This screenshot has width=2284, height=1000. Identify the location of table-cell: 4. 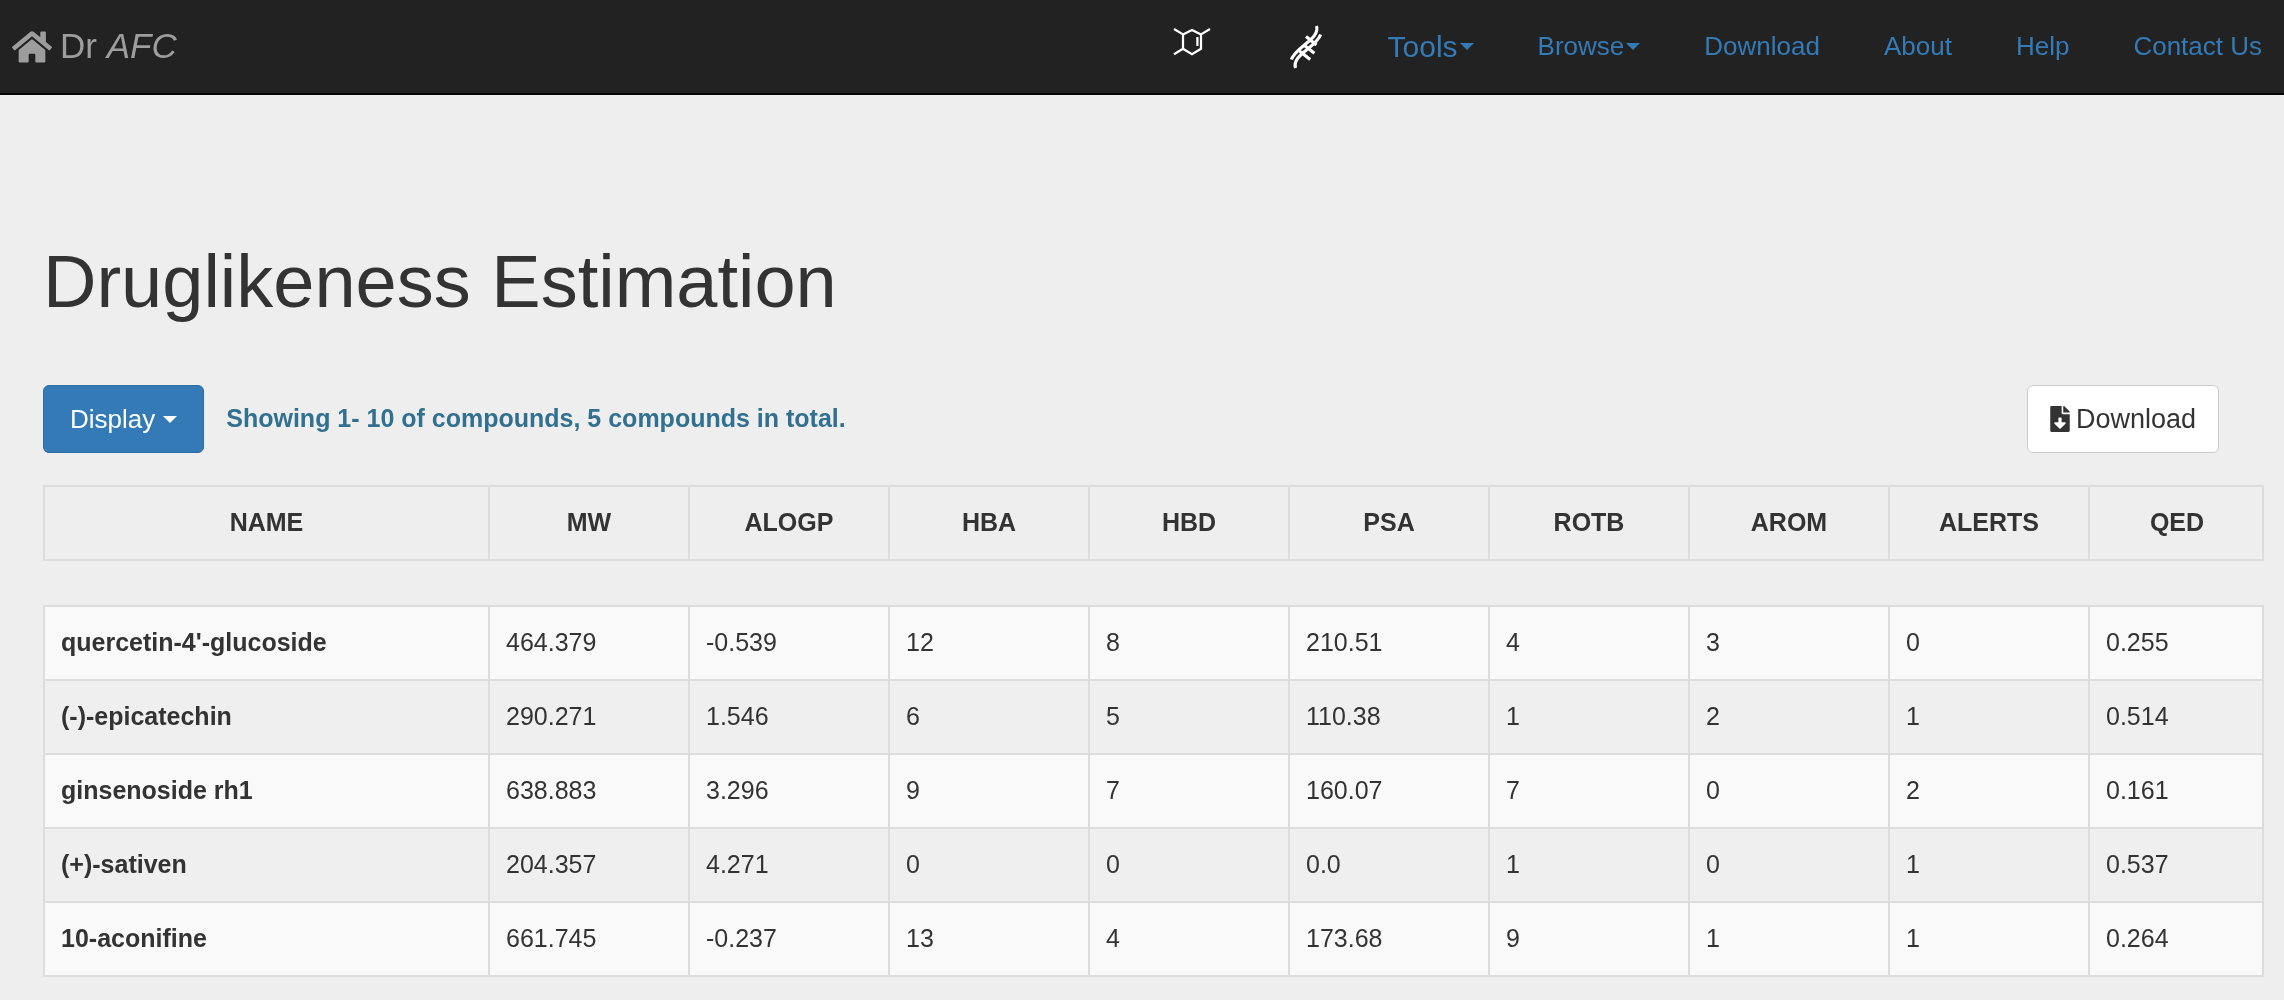
(1188, 939).